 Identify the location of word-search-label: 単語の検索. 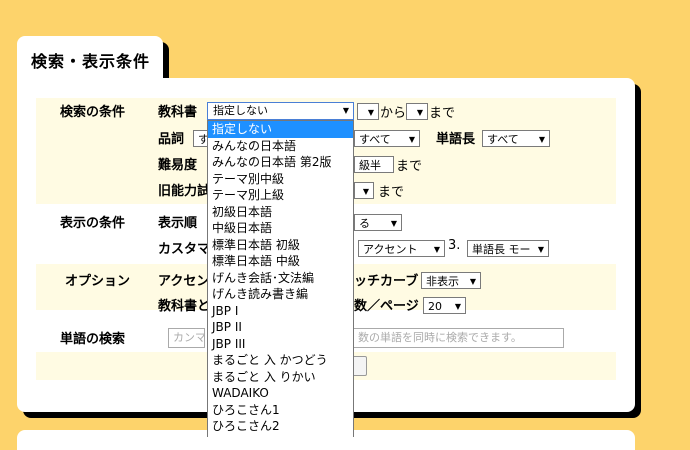
(93, 339).